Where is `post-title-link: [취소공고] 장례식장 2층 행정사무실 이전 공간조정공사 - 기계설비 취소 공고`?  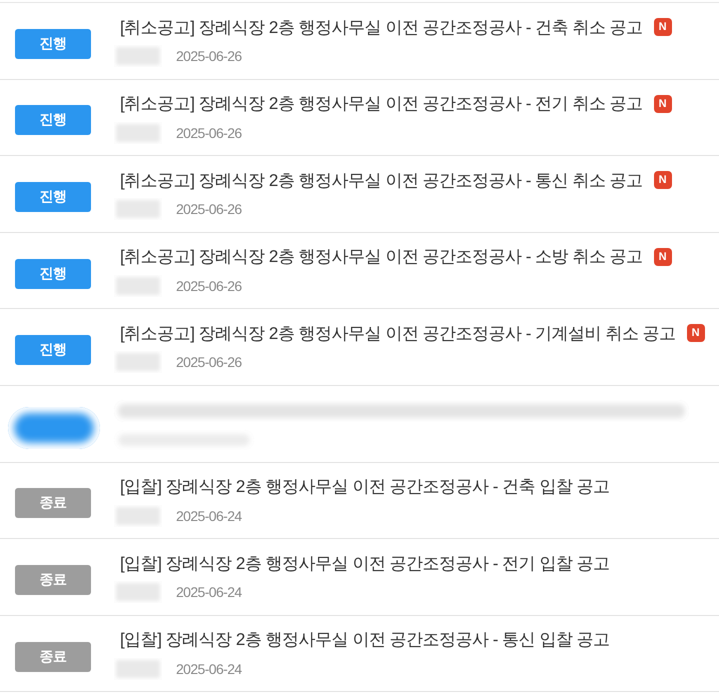
post-title-link: [취소공고] 장례식장 2층 행정사무실 이전 공간조정공사 - 기계설비 취소 공고 is located at coordinates (398, 333).